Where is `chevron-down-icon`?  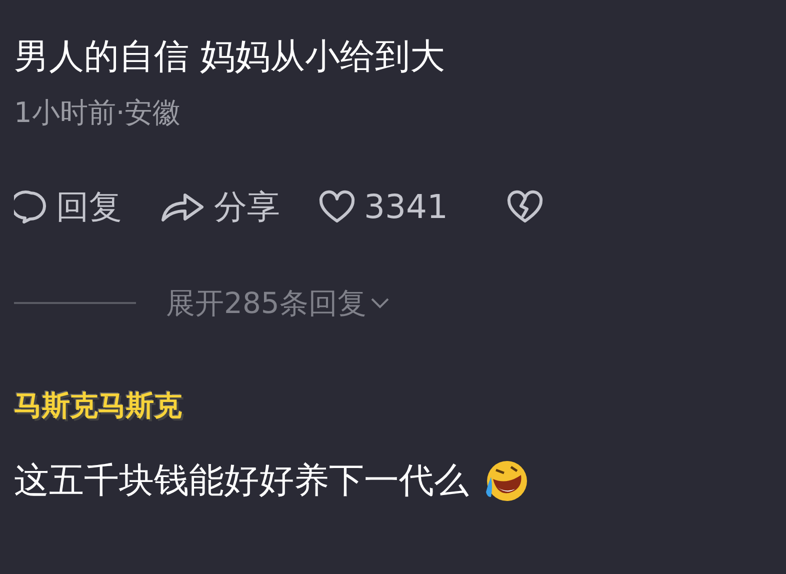
chevron-down-icon is located at coordinates (380, 303).